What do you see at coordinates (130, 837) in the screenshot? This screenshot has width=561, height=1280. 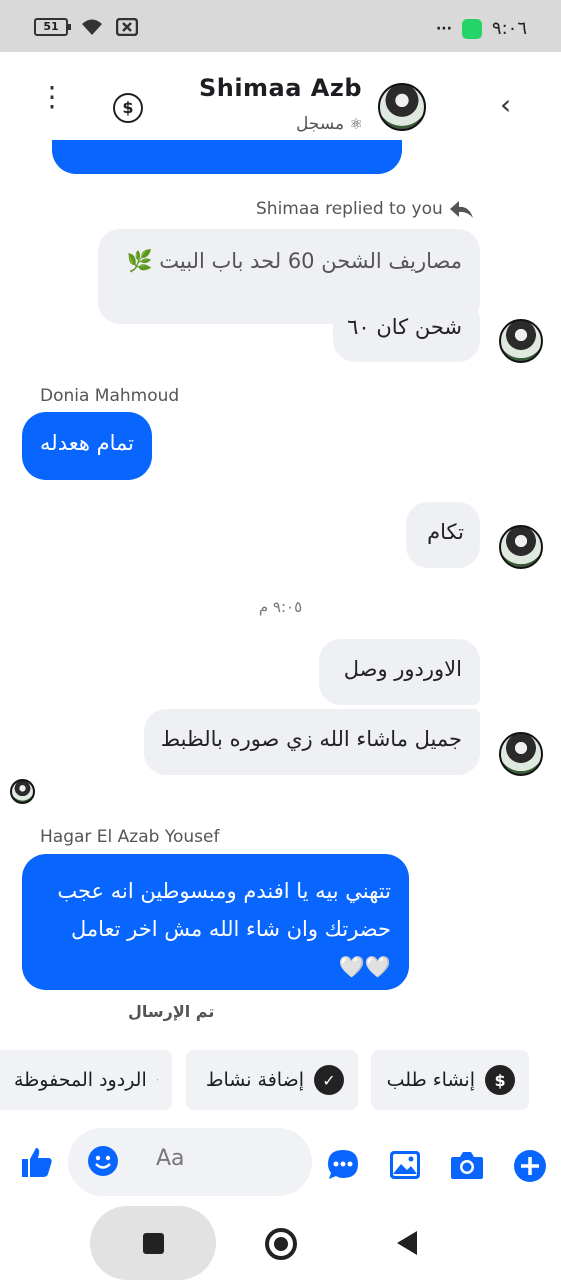 I see `sender-name: Hagar El Azab Yousef` at bounding box center [130, 837].